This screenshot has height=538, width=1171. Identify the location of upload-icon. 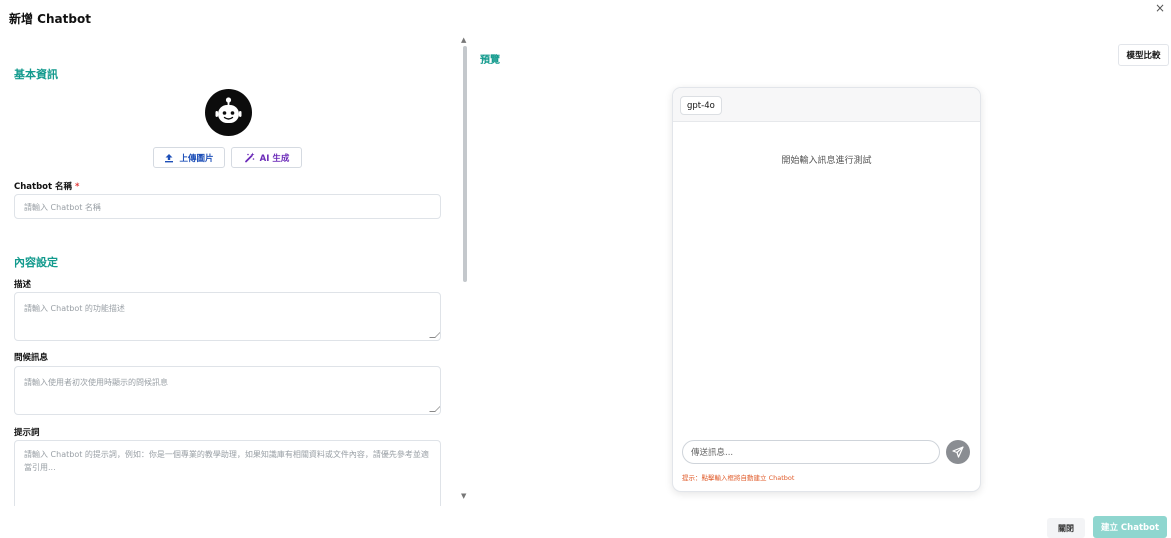
(169, 157).